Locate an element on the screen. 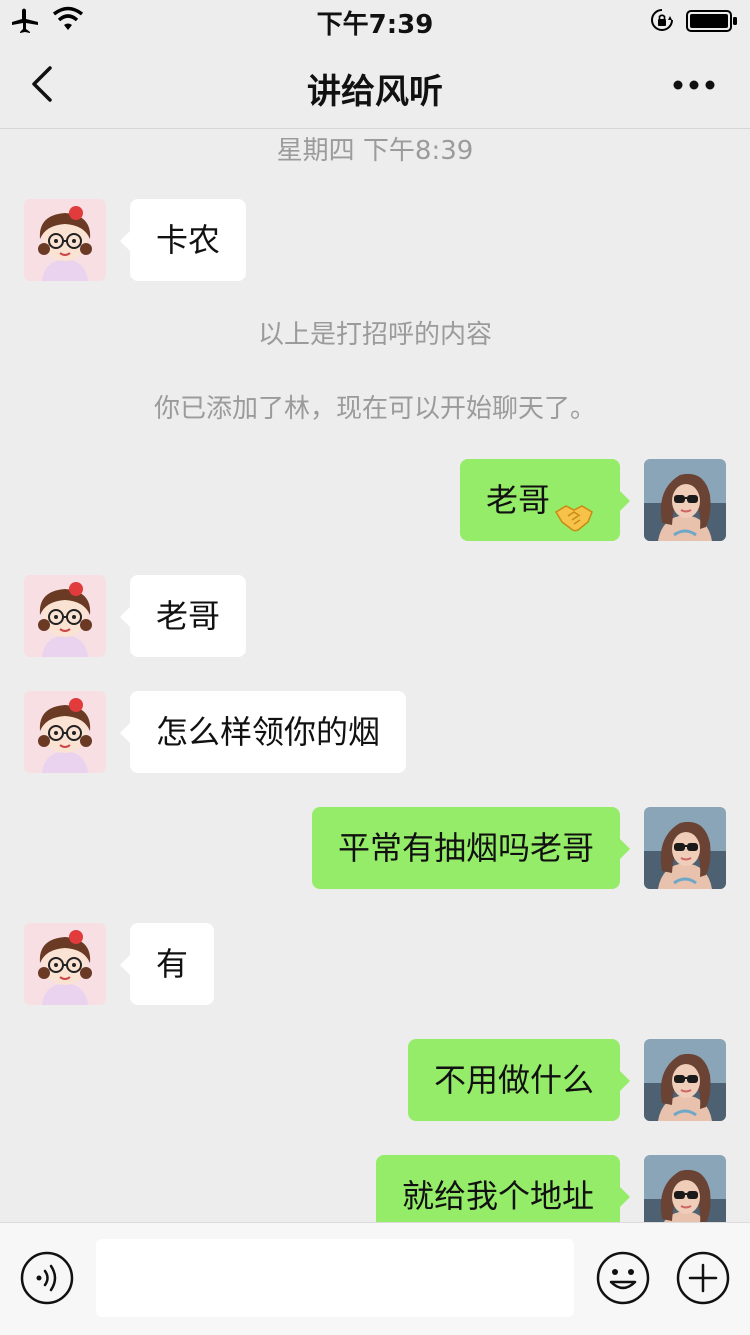  battery-icon is located at coordinates (712, 21).